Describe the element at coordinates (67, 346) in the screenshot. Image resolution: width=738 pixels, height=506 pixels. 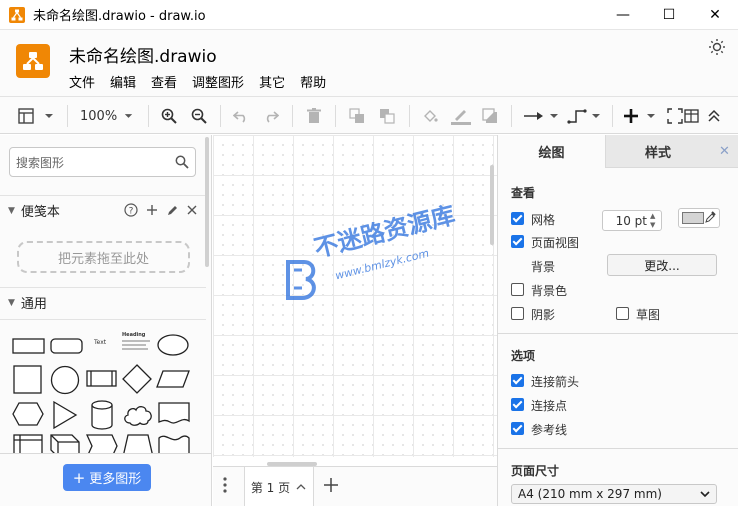
I see `shape-rounded-rectangle` at that location.